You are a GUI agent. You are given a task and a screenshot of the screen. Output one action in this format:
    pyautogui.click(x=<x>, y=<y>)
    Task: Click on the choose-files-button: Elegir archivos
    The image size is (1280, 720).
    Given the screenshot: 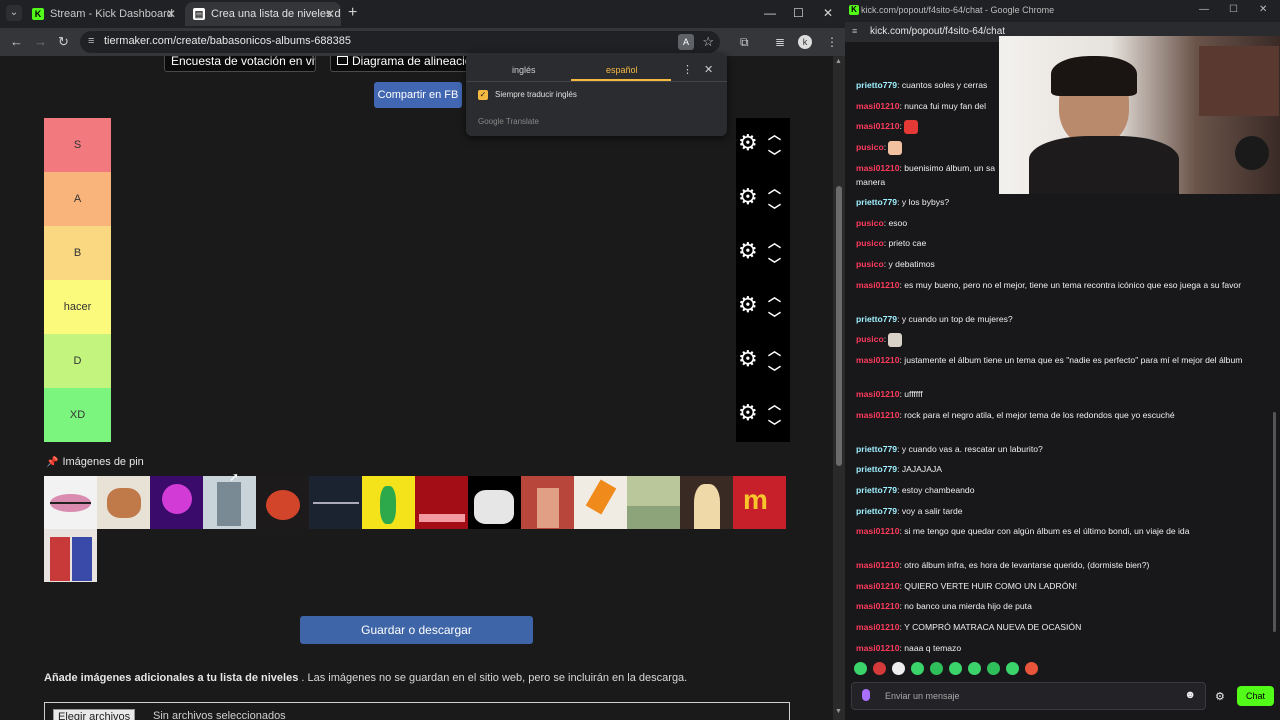 What is the action you would take?
    pyautogui.click(x=94, y=714)
    